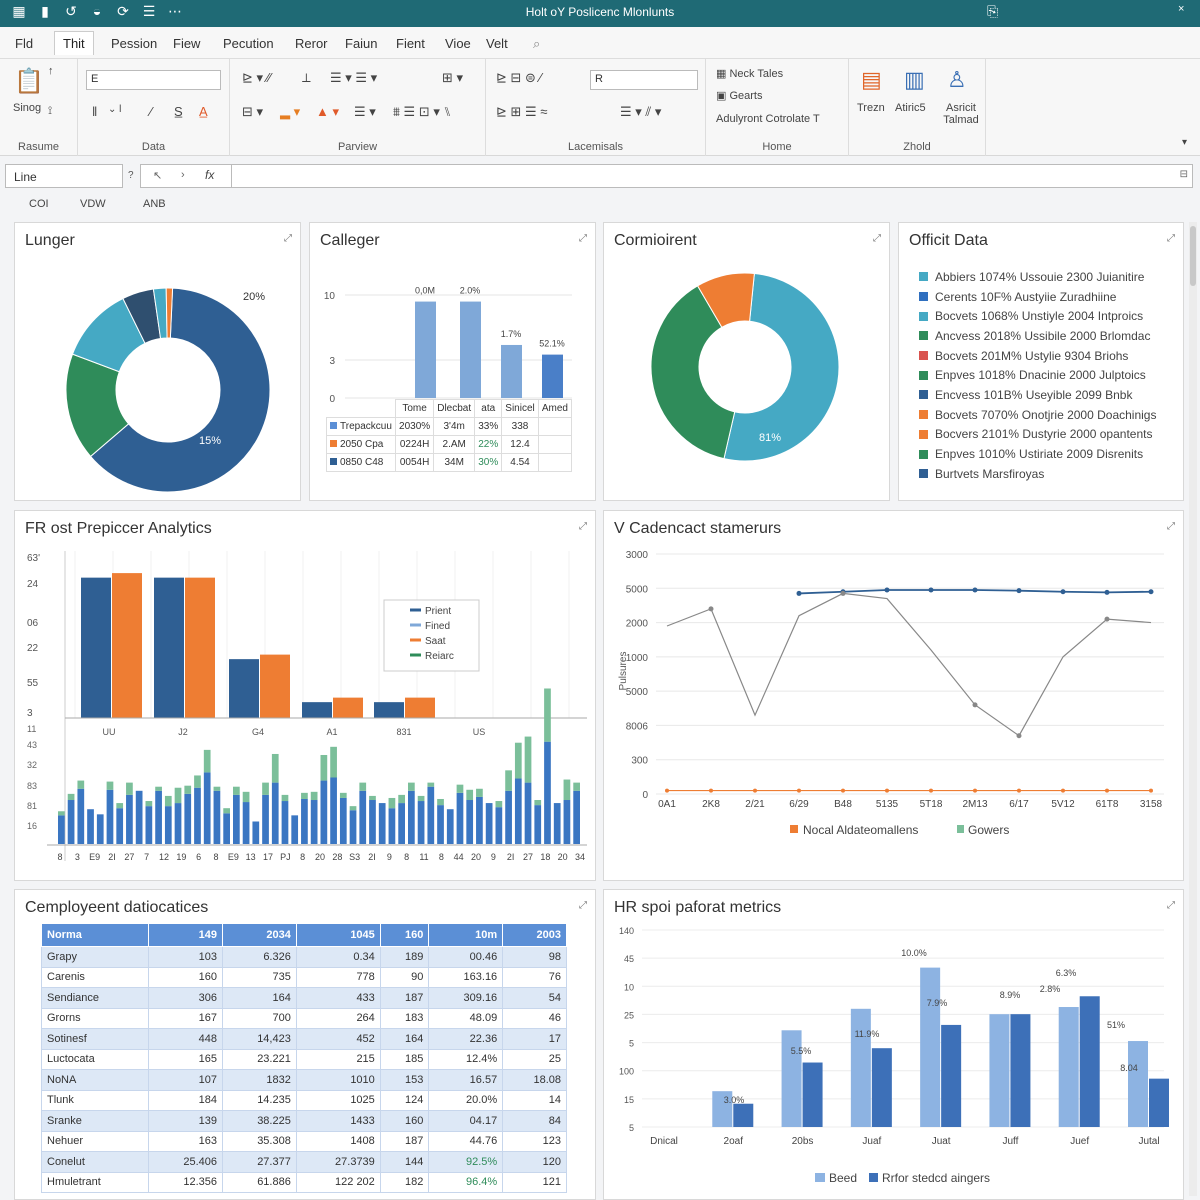 This screenshot has height=1200, width=1200. What do you see at coordinates (259, 1080) in the screenshot?
I see `table-cell: 1832` at bounding box center [259, 1080].